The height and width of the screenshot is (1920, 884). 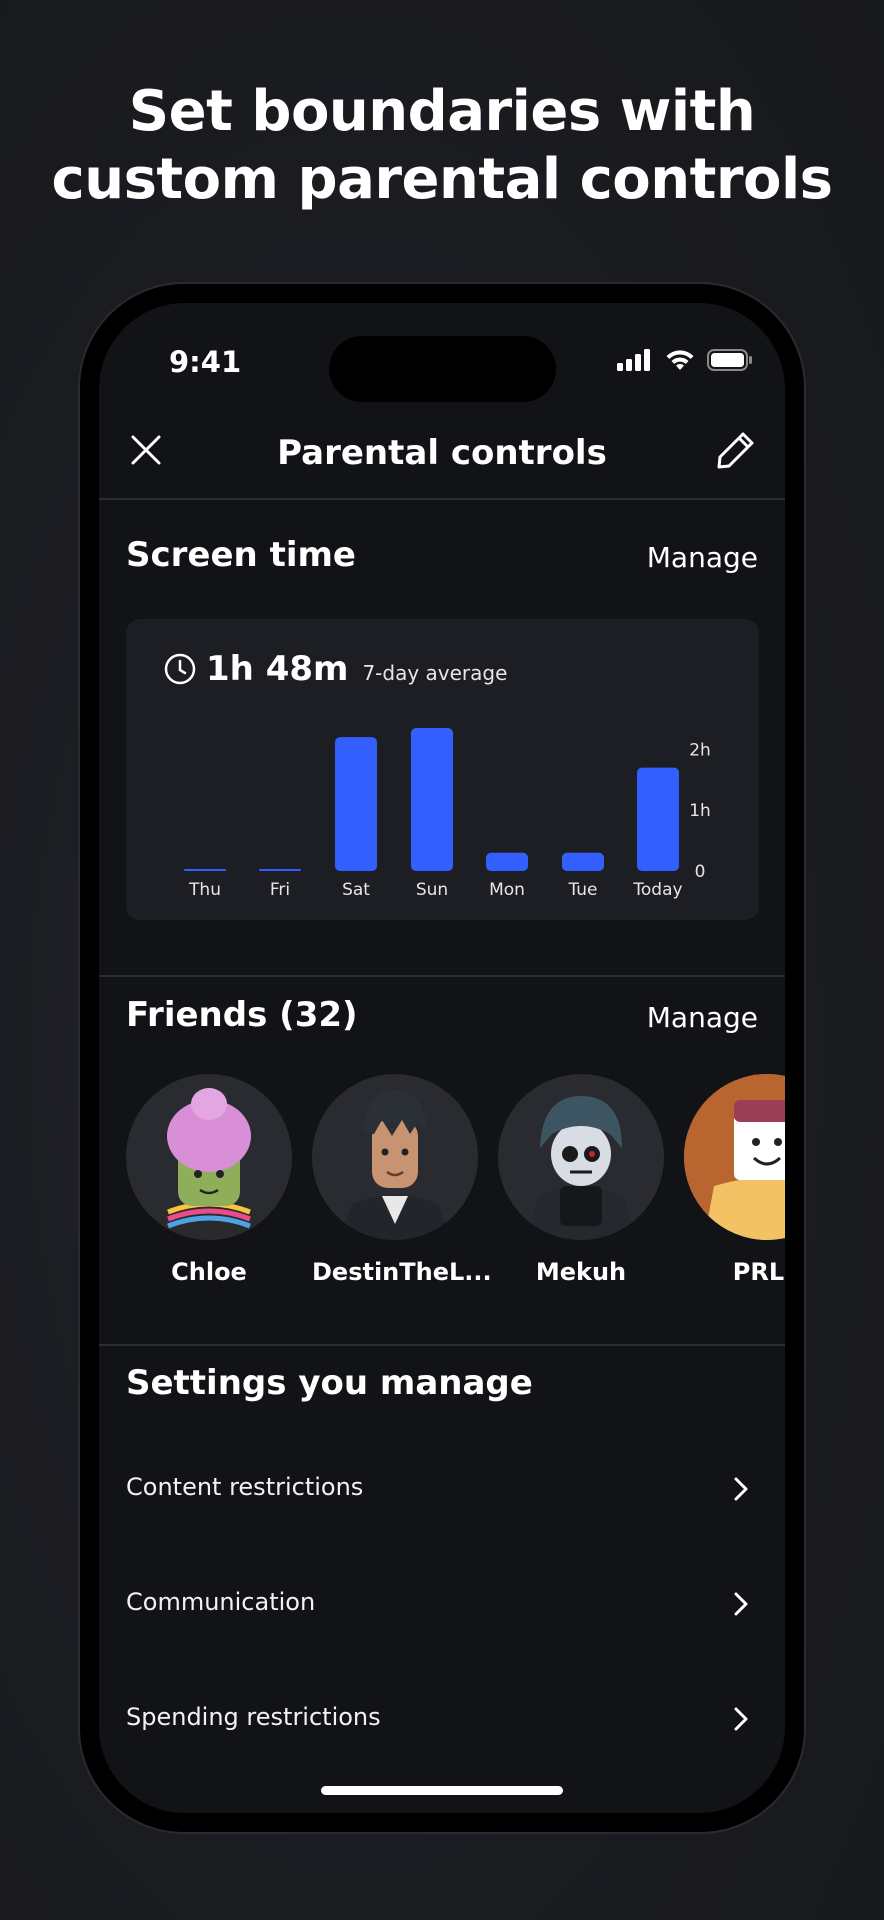 What do you see at coordinates (633, 360) in the screenshot?
I see `signal-icon` at bounding box center [633, 360].